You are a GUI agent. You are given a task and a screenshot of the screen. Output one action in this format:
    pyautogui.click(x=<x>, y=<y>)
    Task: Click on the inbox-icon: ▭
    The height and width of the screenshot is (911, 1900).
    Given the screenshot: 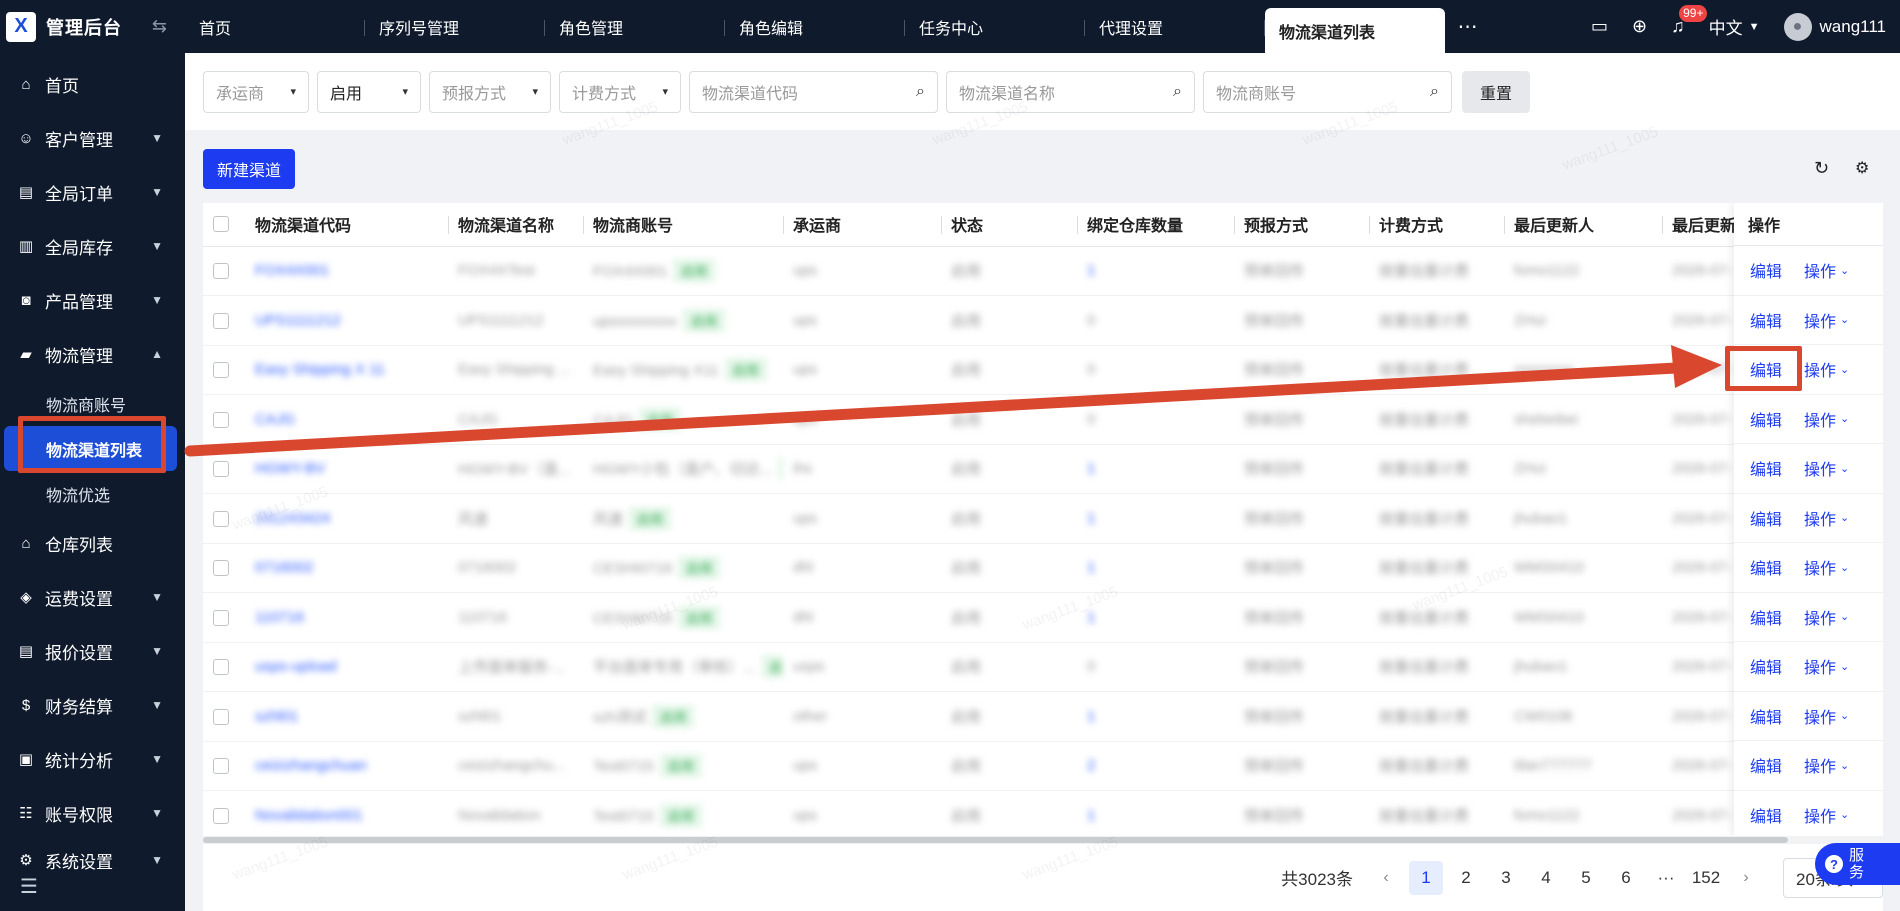 What is the action you would take?
    pyautogui.click(x=1599, y=26)
    